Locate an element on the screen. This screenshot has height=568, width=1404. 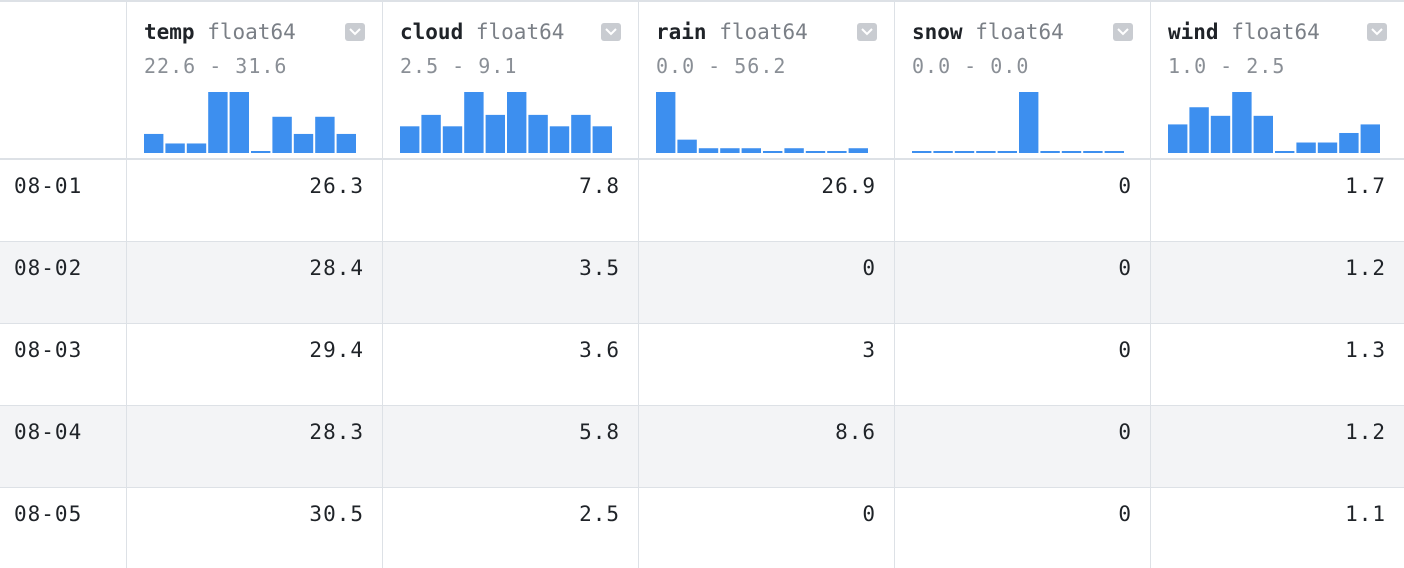
table-cell: 29.4 is located at coordinates (254, 365).